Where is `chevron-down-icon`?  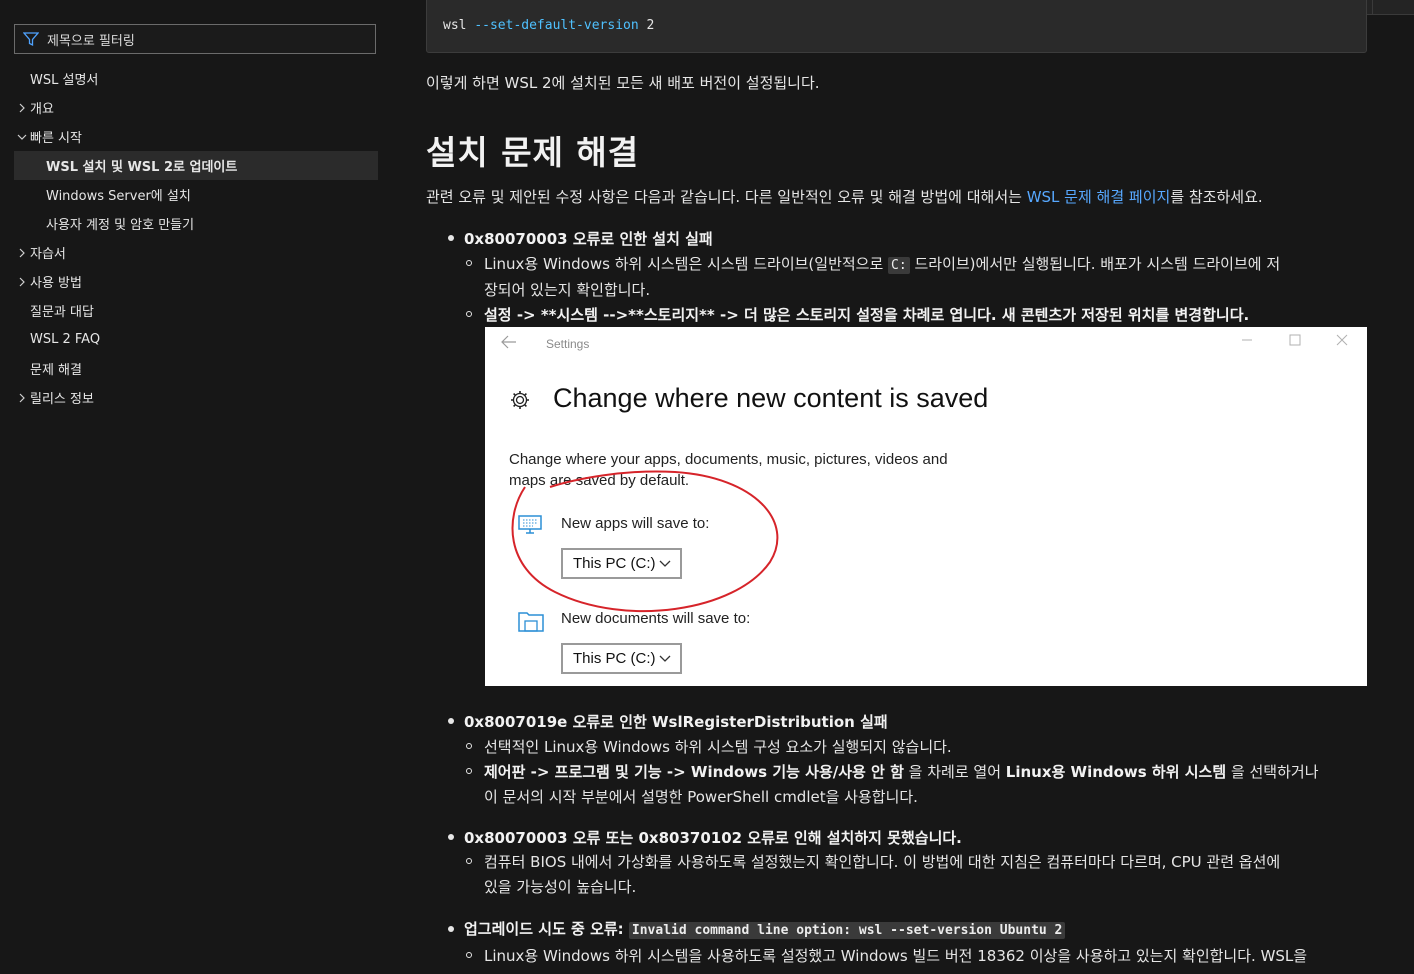 chevron-down-icon is located at coordinates (22, 137).